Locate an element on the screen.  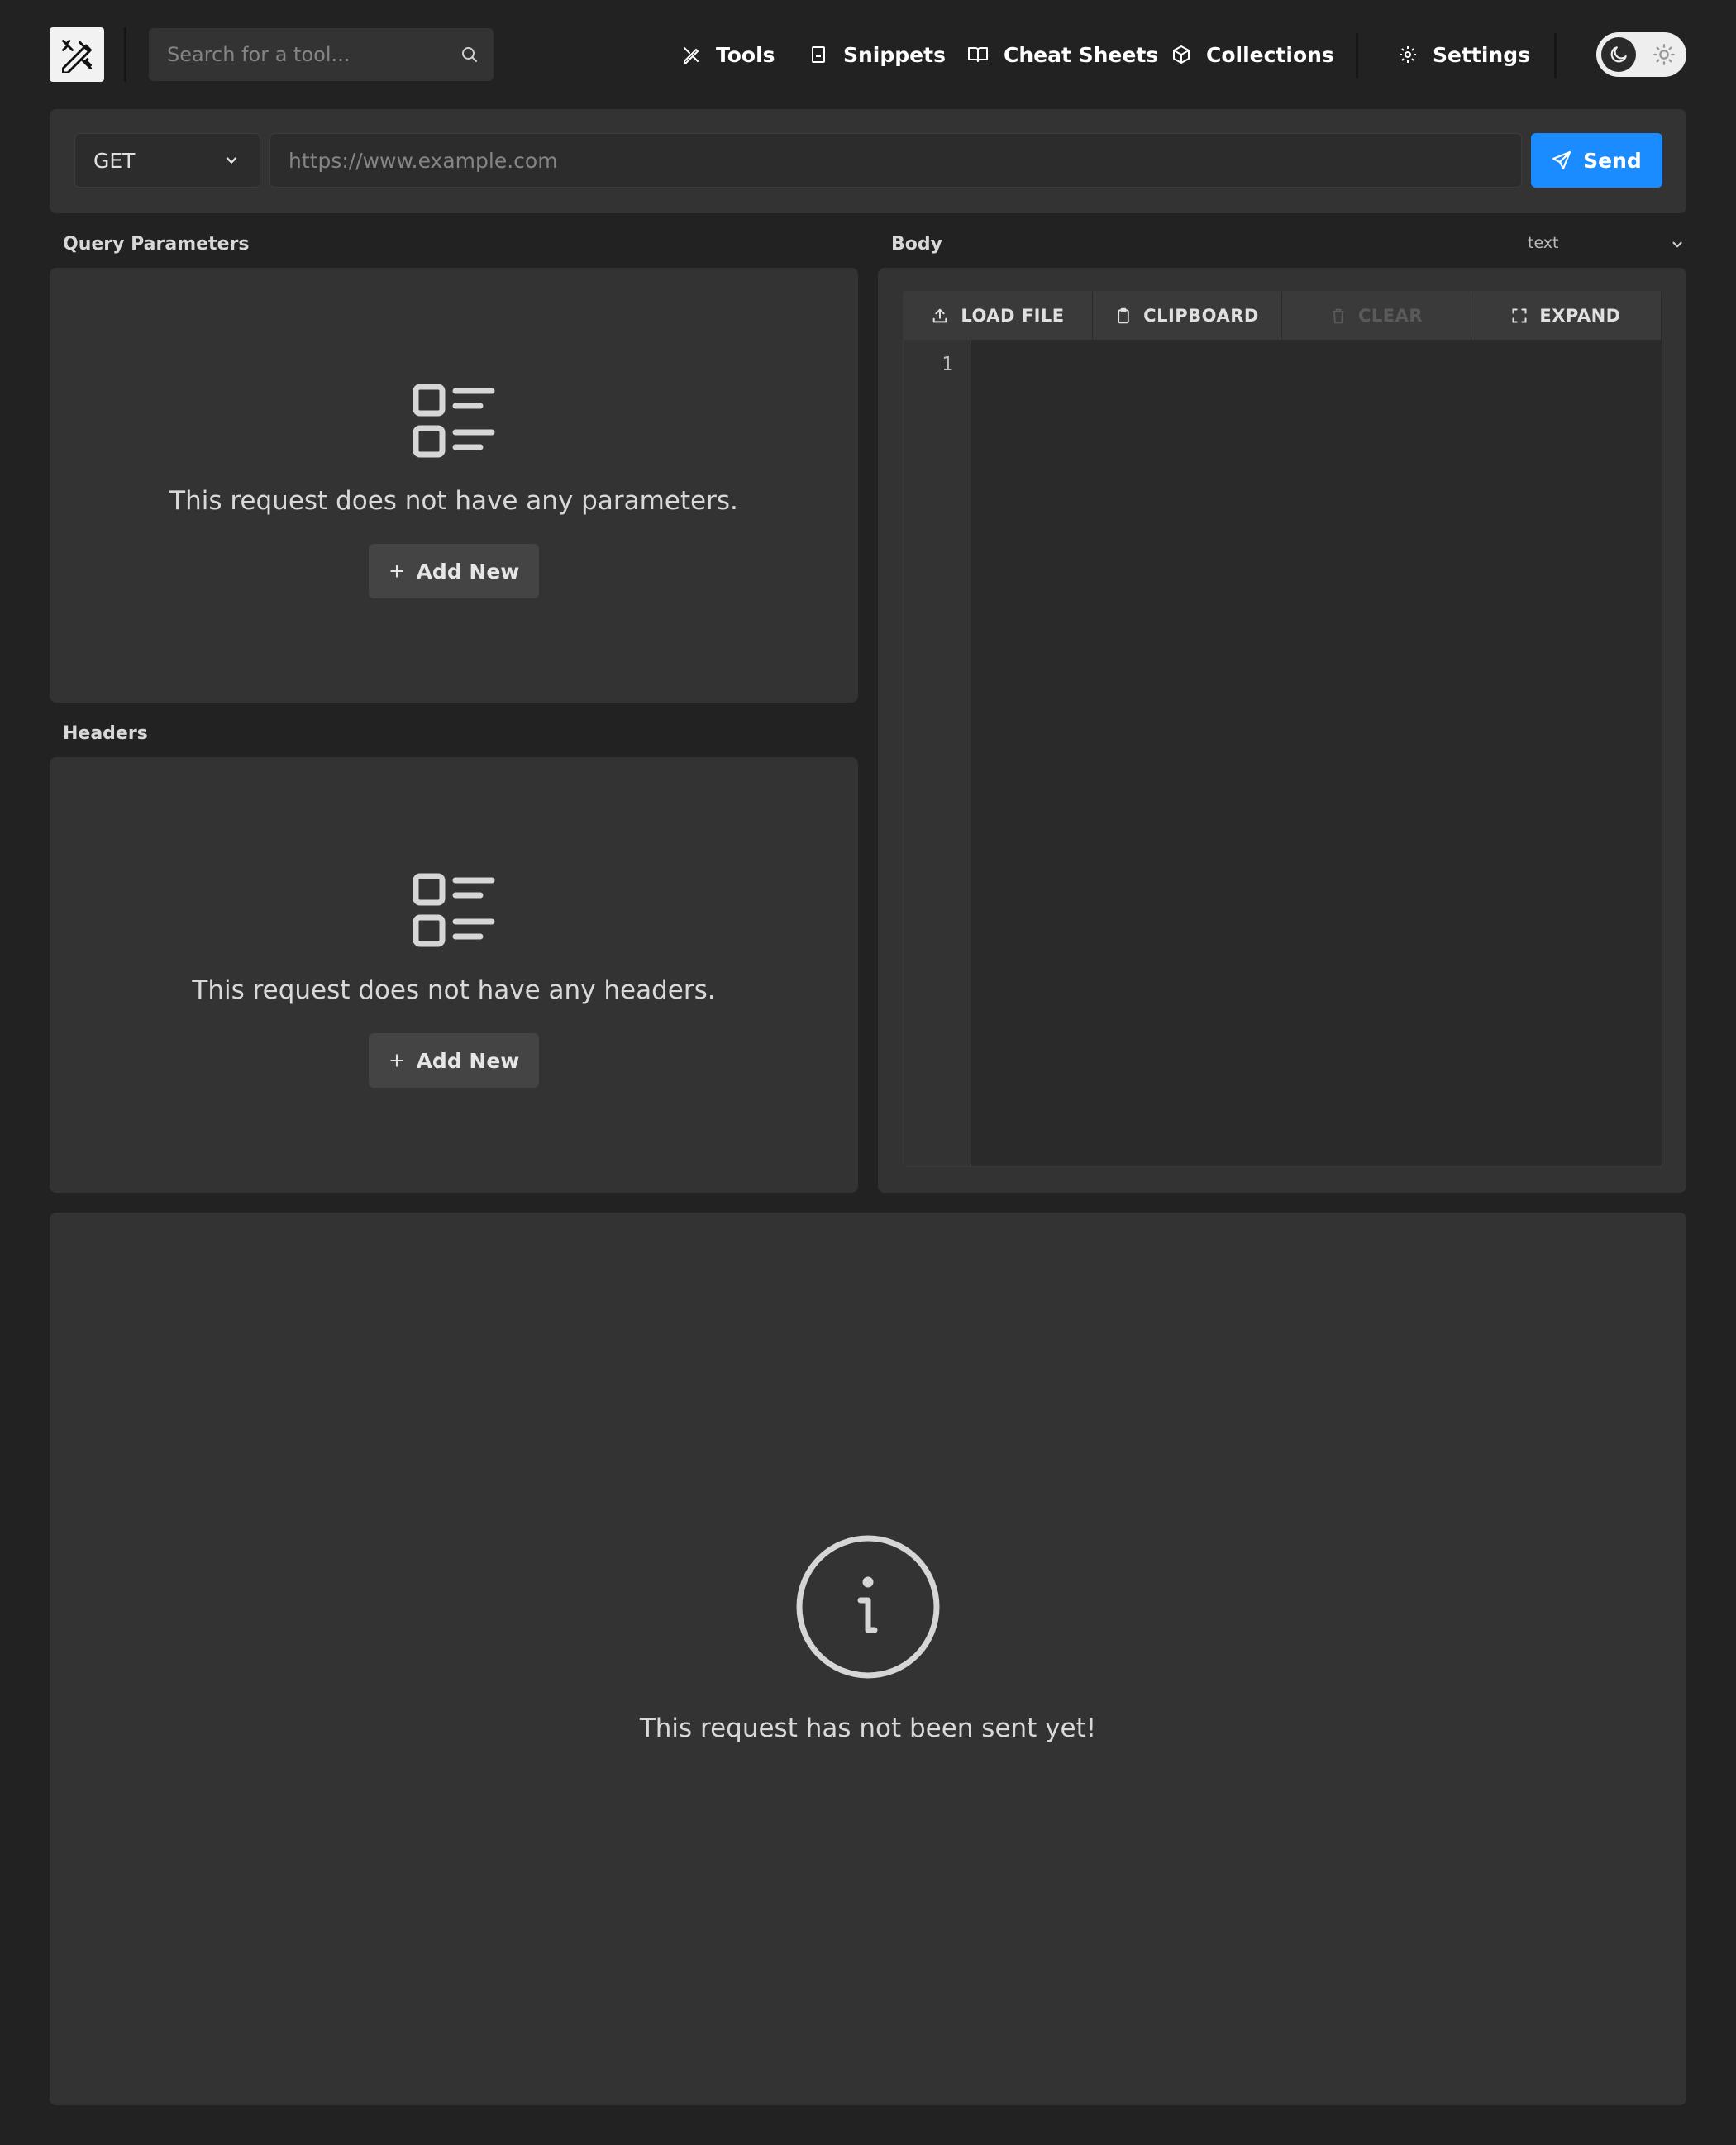
add-parameter-label: Add New is located at coordinates (468, 571).